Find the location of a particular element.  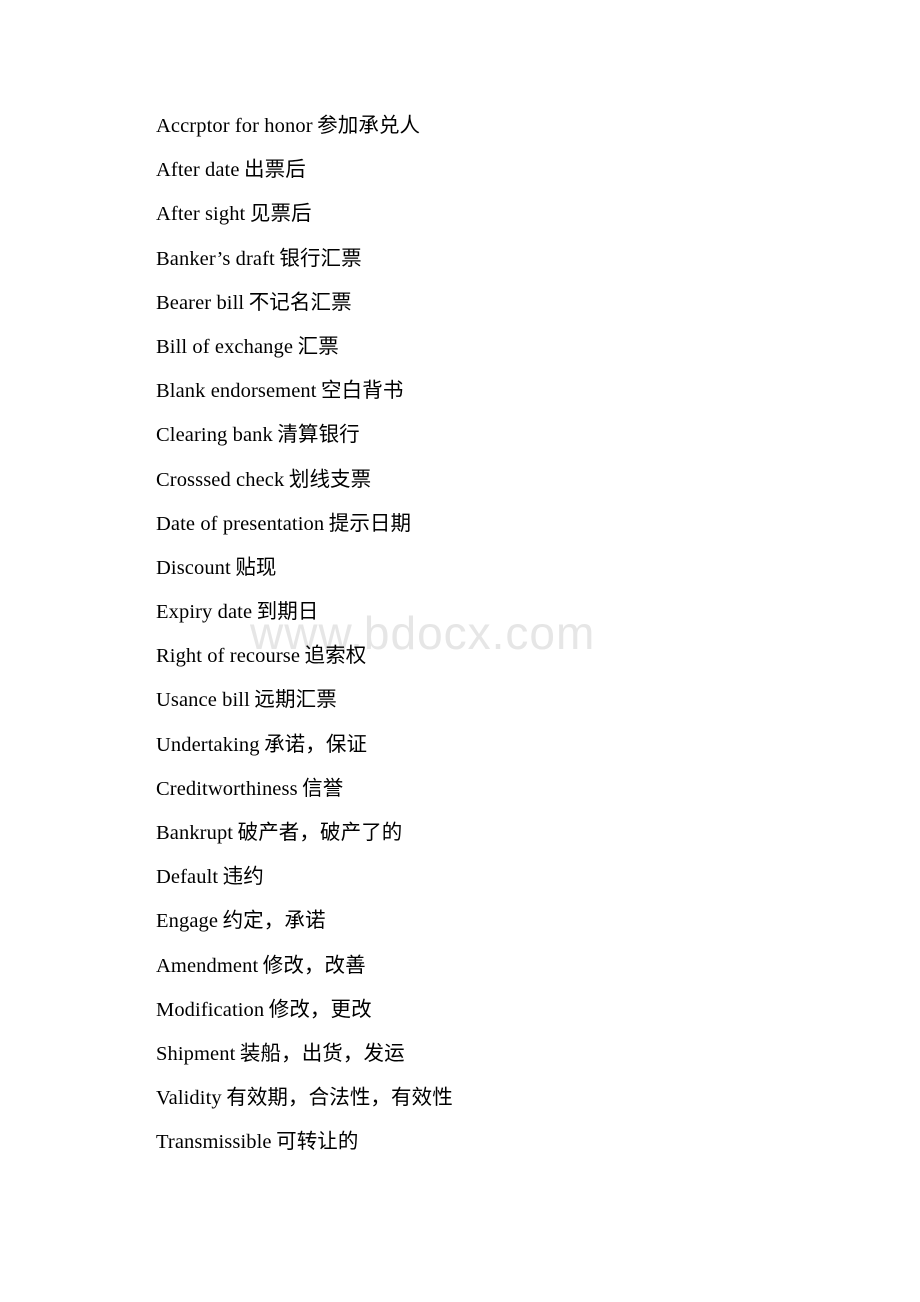

glossary-gloss: 远期汇票 is located at coordinates (295, 700).